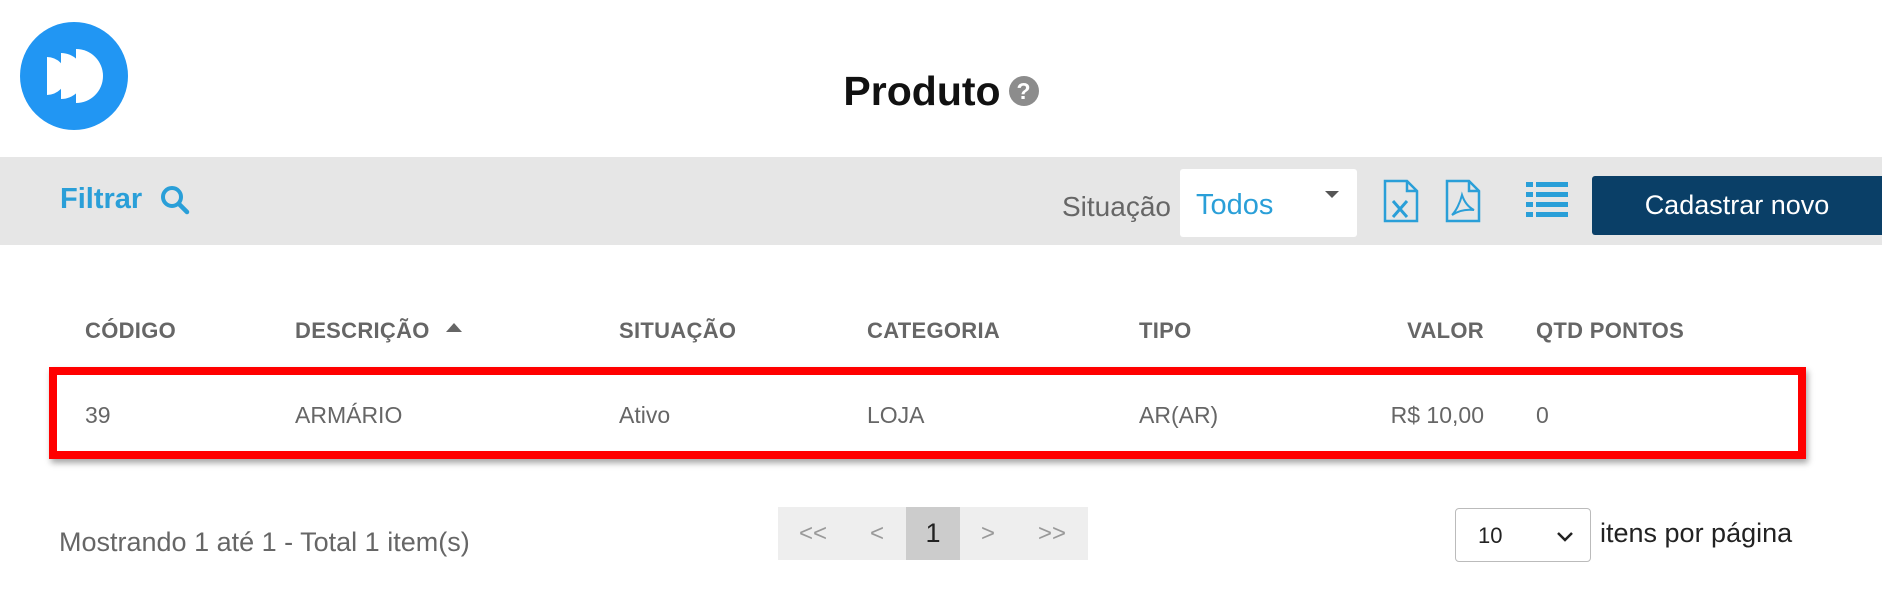 The width and height of the screenshot is (1882, 601). Describe the element at coordinates (1490, 535) in the screenshot. I see `items-per-page-value: 10` at that location.